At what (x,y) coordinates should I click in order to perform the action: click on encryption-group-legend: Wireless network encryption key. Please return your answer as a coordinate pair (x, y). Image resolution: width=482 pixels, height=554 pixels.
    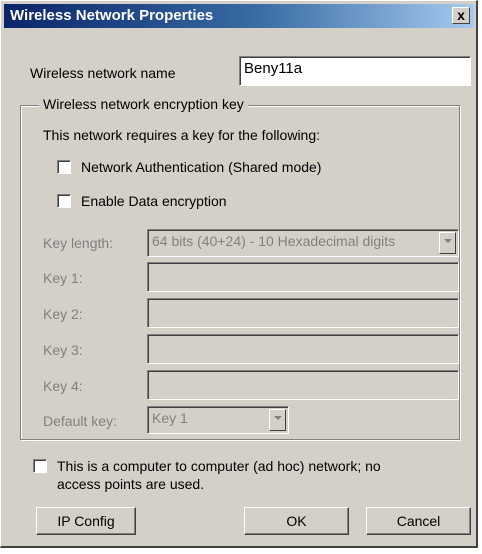
    Looking at the image, I should click on (143, 104).